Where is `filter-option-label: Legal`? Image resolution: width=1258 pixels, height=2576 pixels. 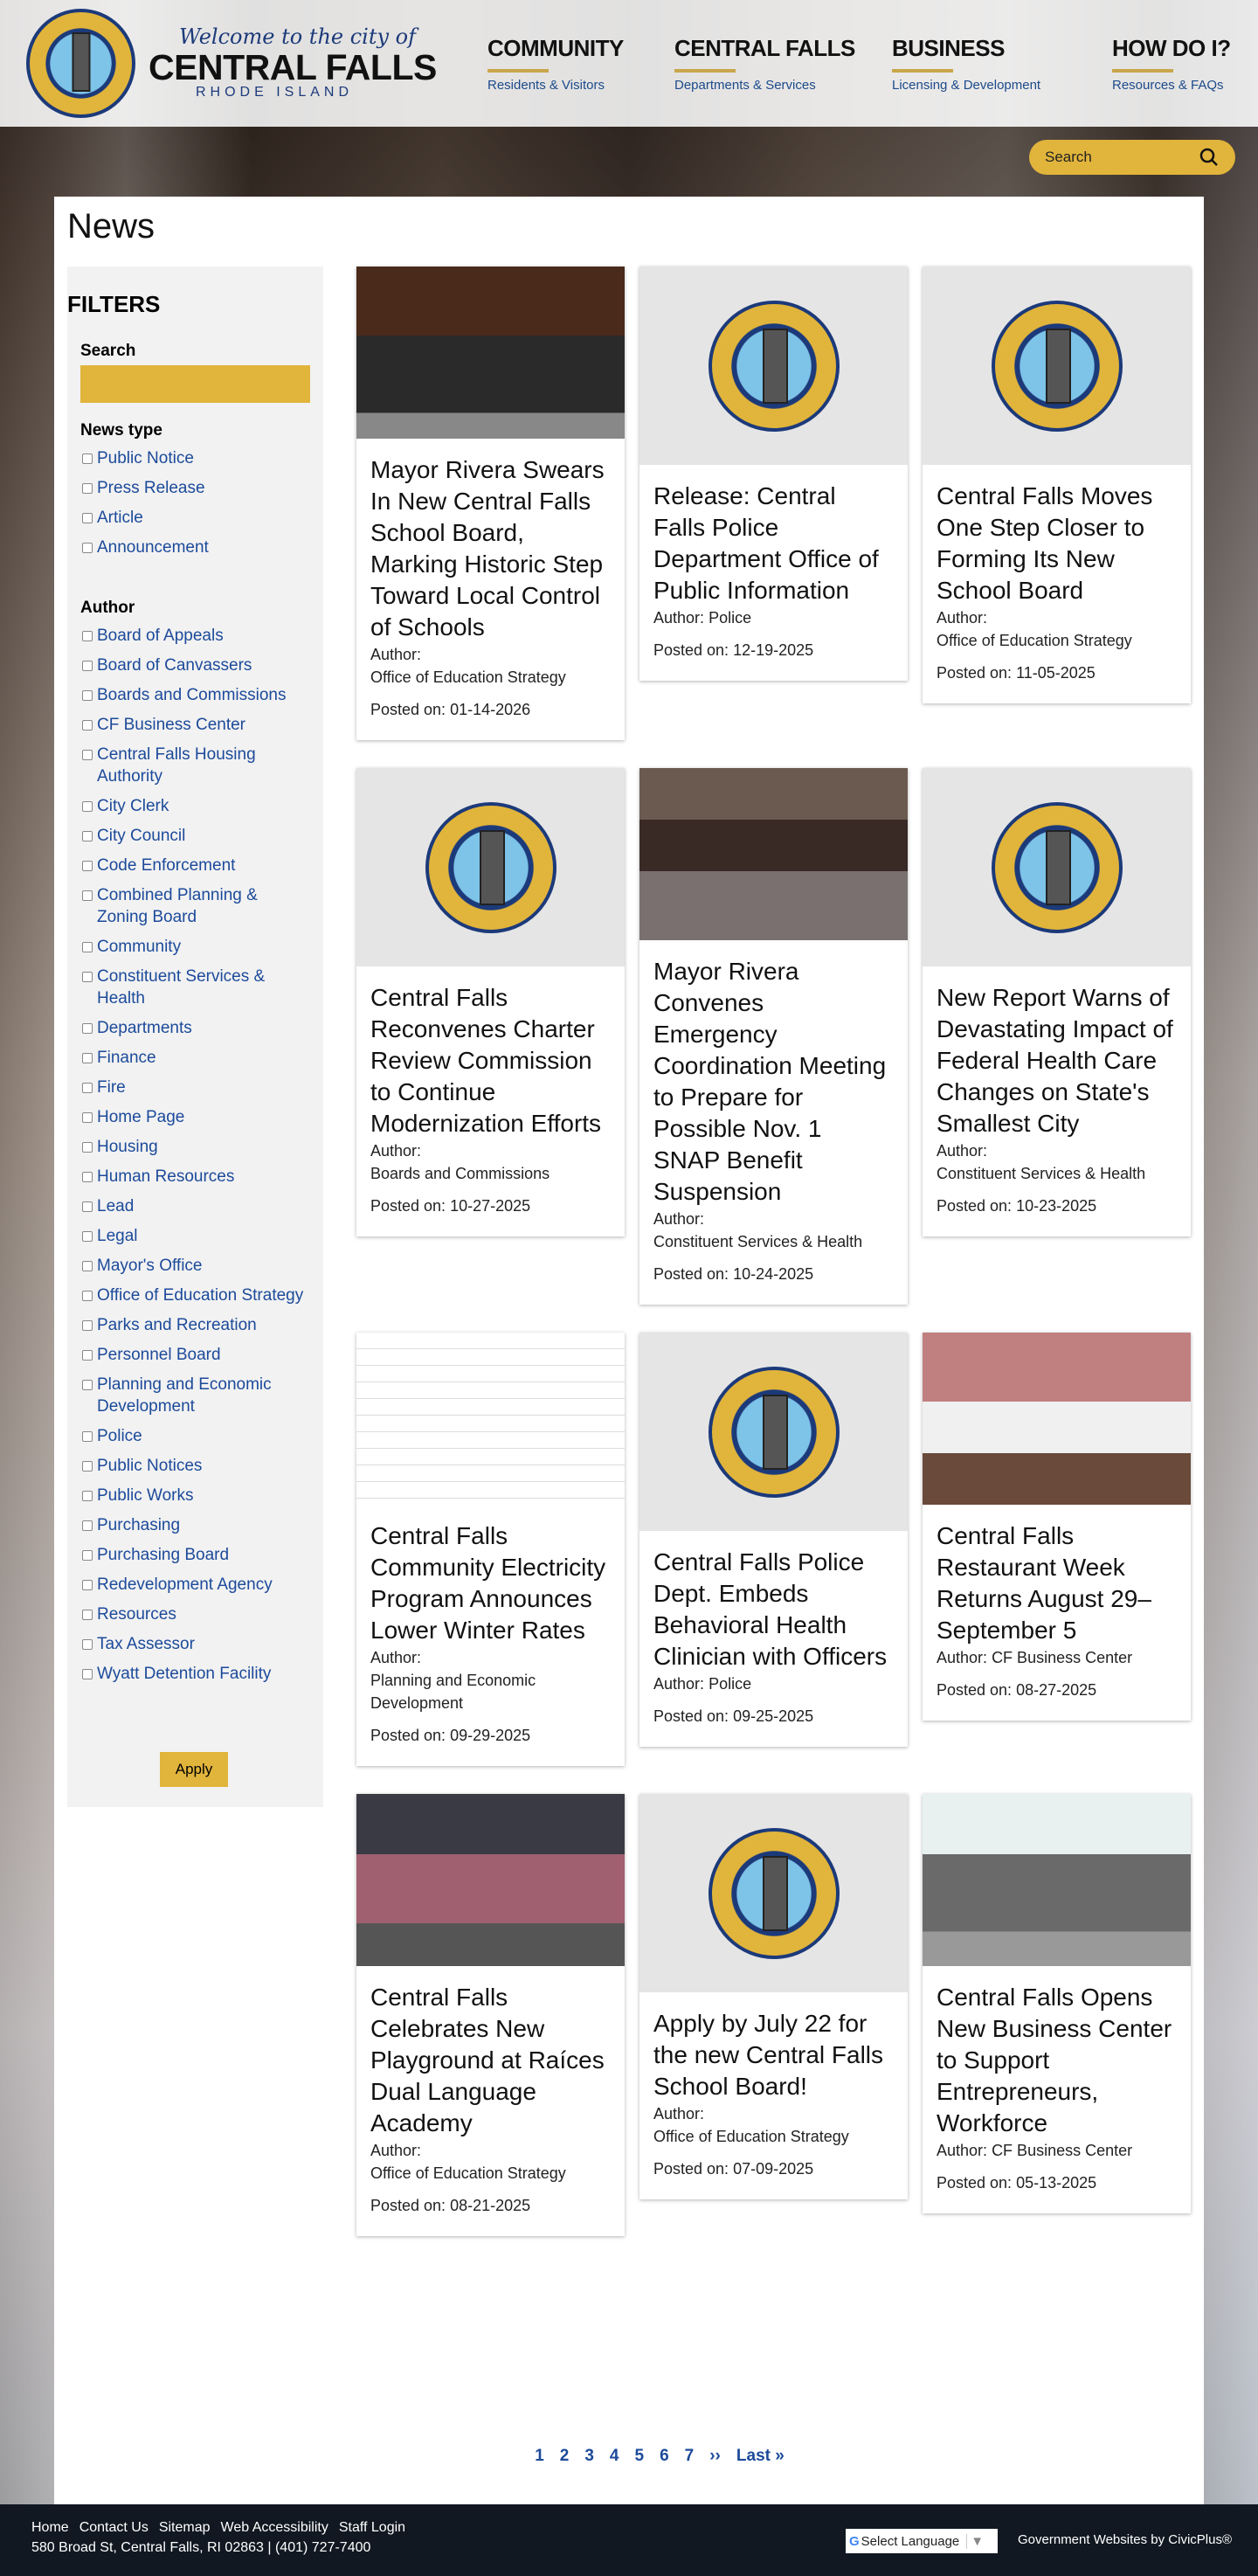
filter-option-label: Legal is located at coordinates (117, 1236).